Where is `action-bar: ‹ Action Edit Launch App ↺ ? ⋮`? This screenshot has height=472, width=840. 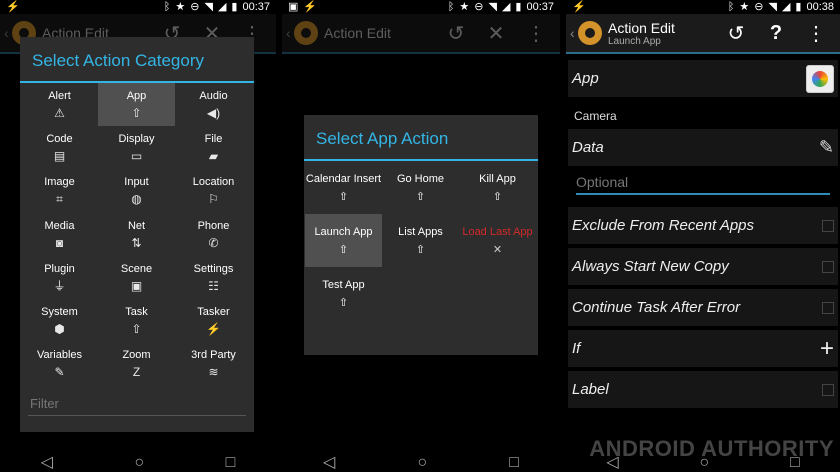 action-bar: ‹ Action Edit Launch App ↺ ? ⋮ is located at coordinates (703, 34).